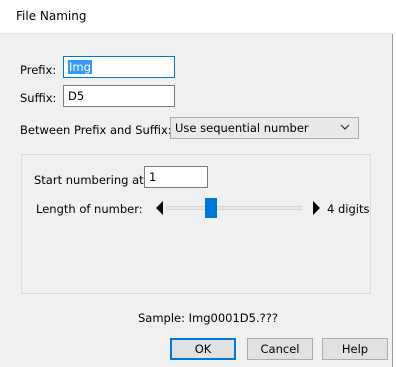 The height and width of the screenshot is (367, 396). What do you see at coordinates (38, 98) in the screenshot?
I see `suffix-label: Suffix:` at bounding box center [38, 98].